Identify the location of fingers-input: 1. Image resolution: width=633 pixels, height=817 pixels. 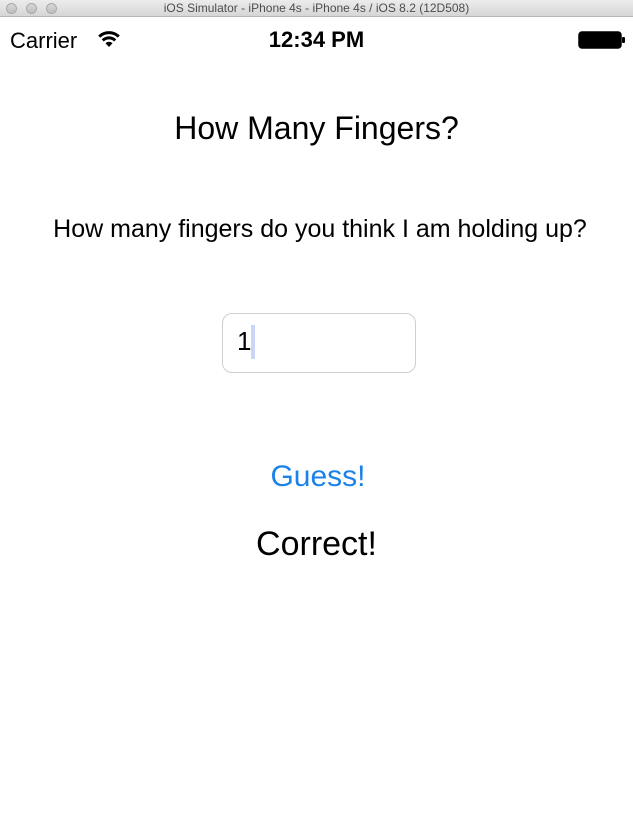
(319, 343).